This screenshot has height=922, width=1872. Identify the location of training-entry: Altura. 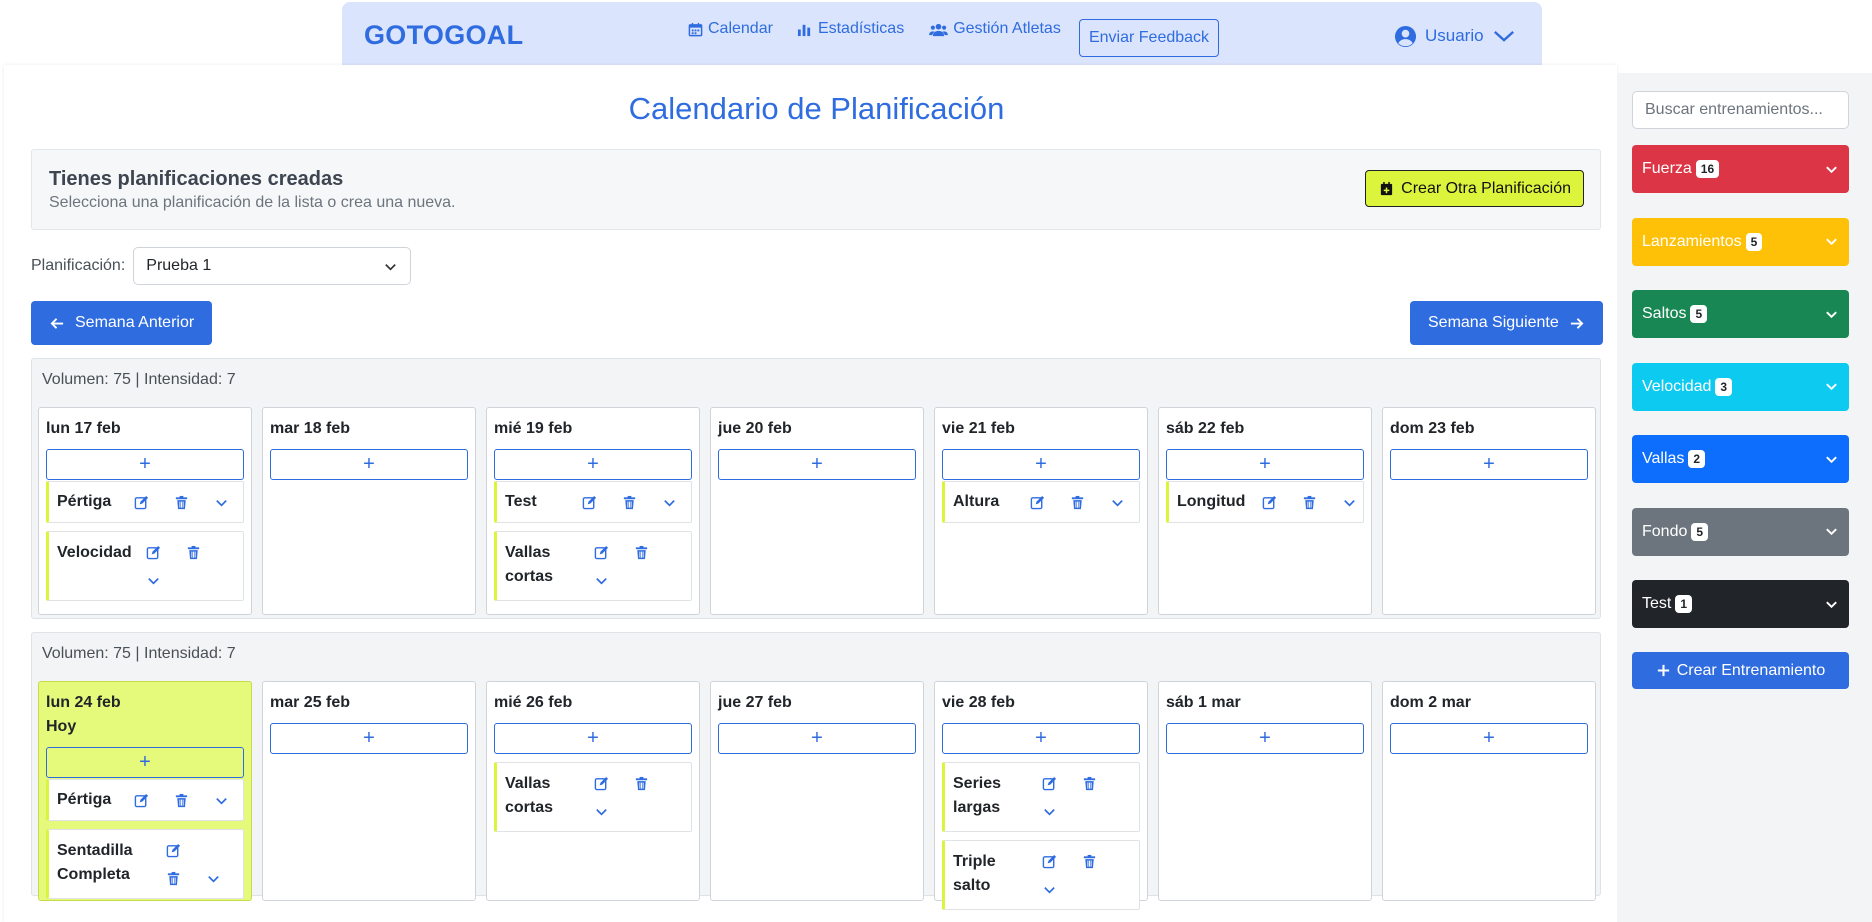
(1041, 502).